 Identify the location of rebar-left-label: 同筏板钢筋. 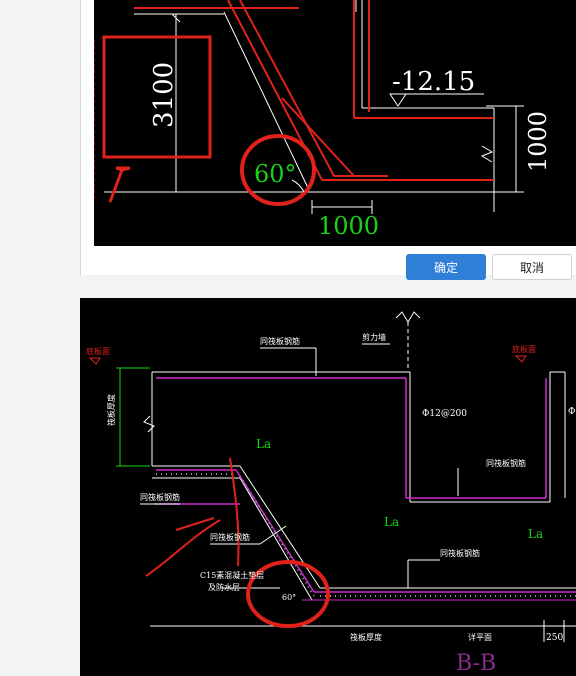
(160, 497).